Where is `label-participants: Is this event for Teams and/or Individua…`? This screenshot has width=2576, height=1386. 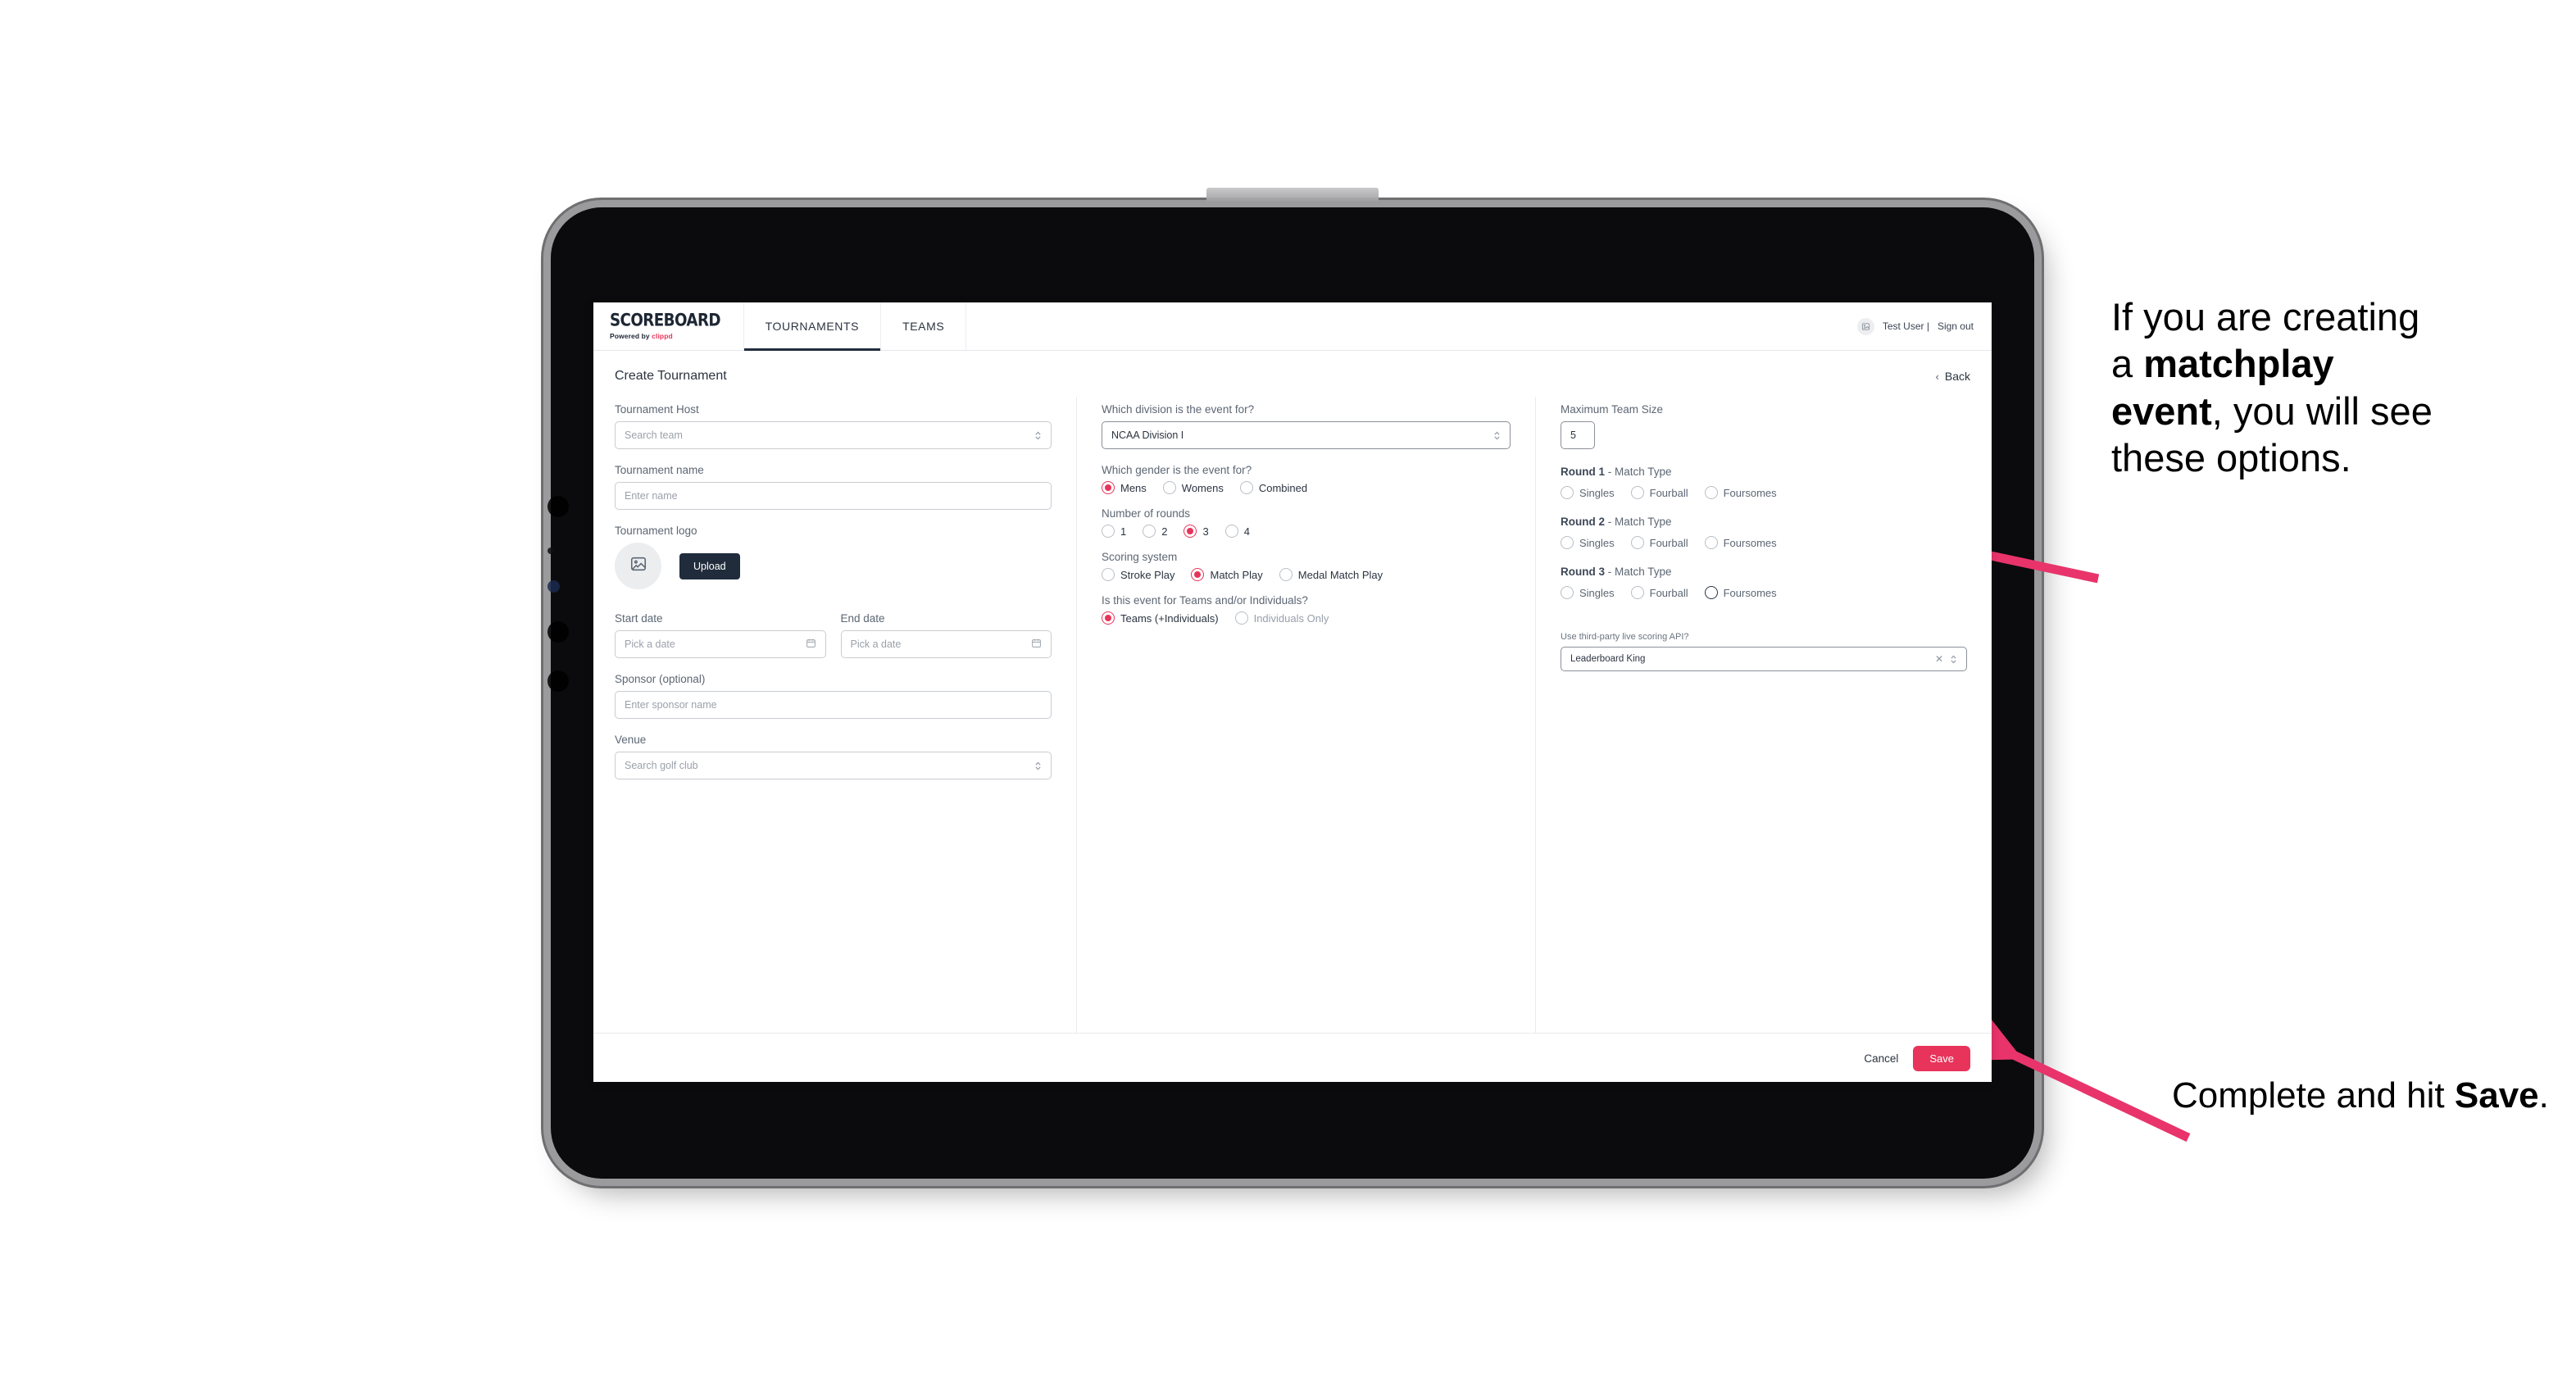
label-participants: Is this event for Teams and/or Individua… is located at coordinates (1205, 600).